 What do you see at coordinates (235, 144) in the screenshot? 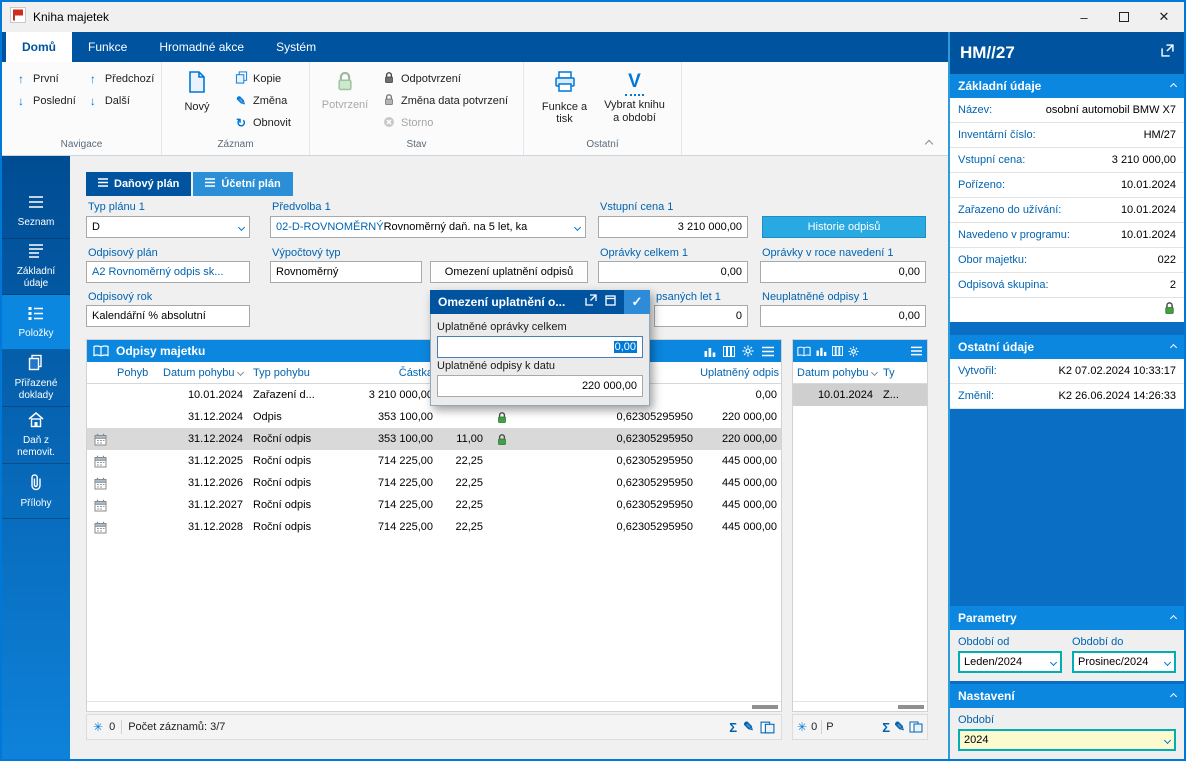
I see `group-label-zaznam: Záznam` at bounding box center [235, 144].